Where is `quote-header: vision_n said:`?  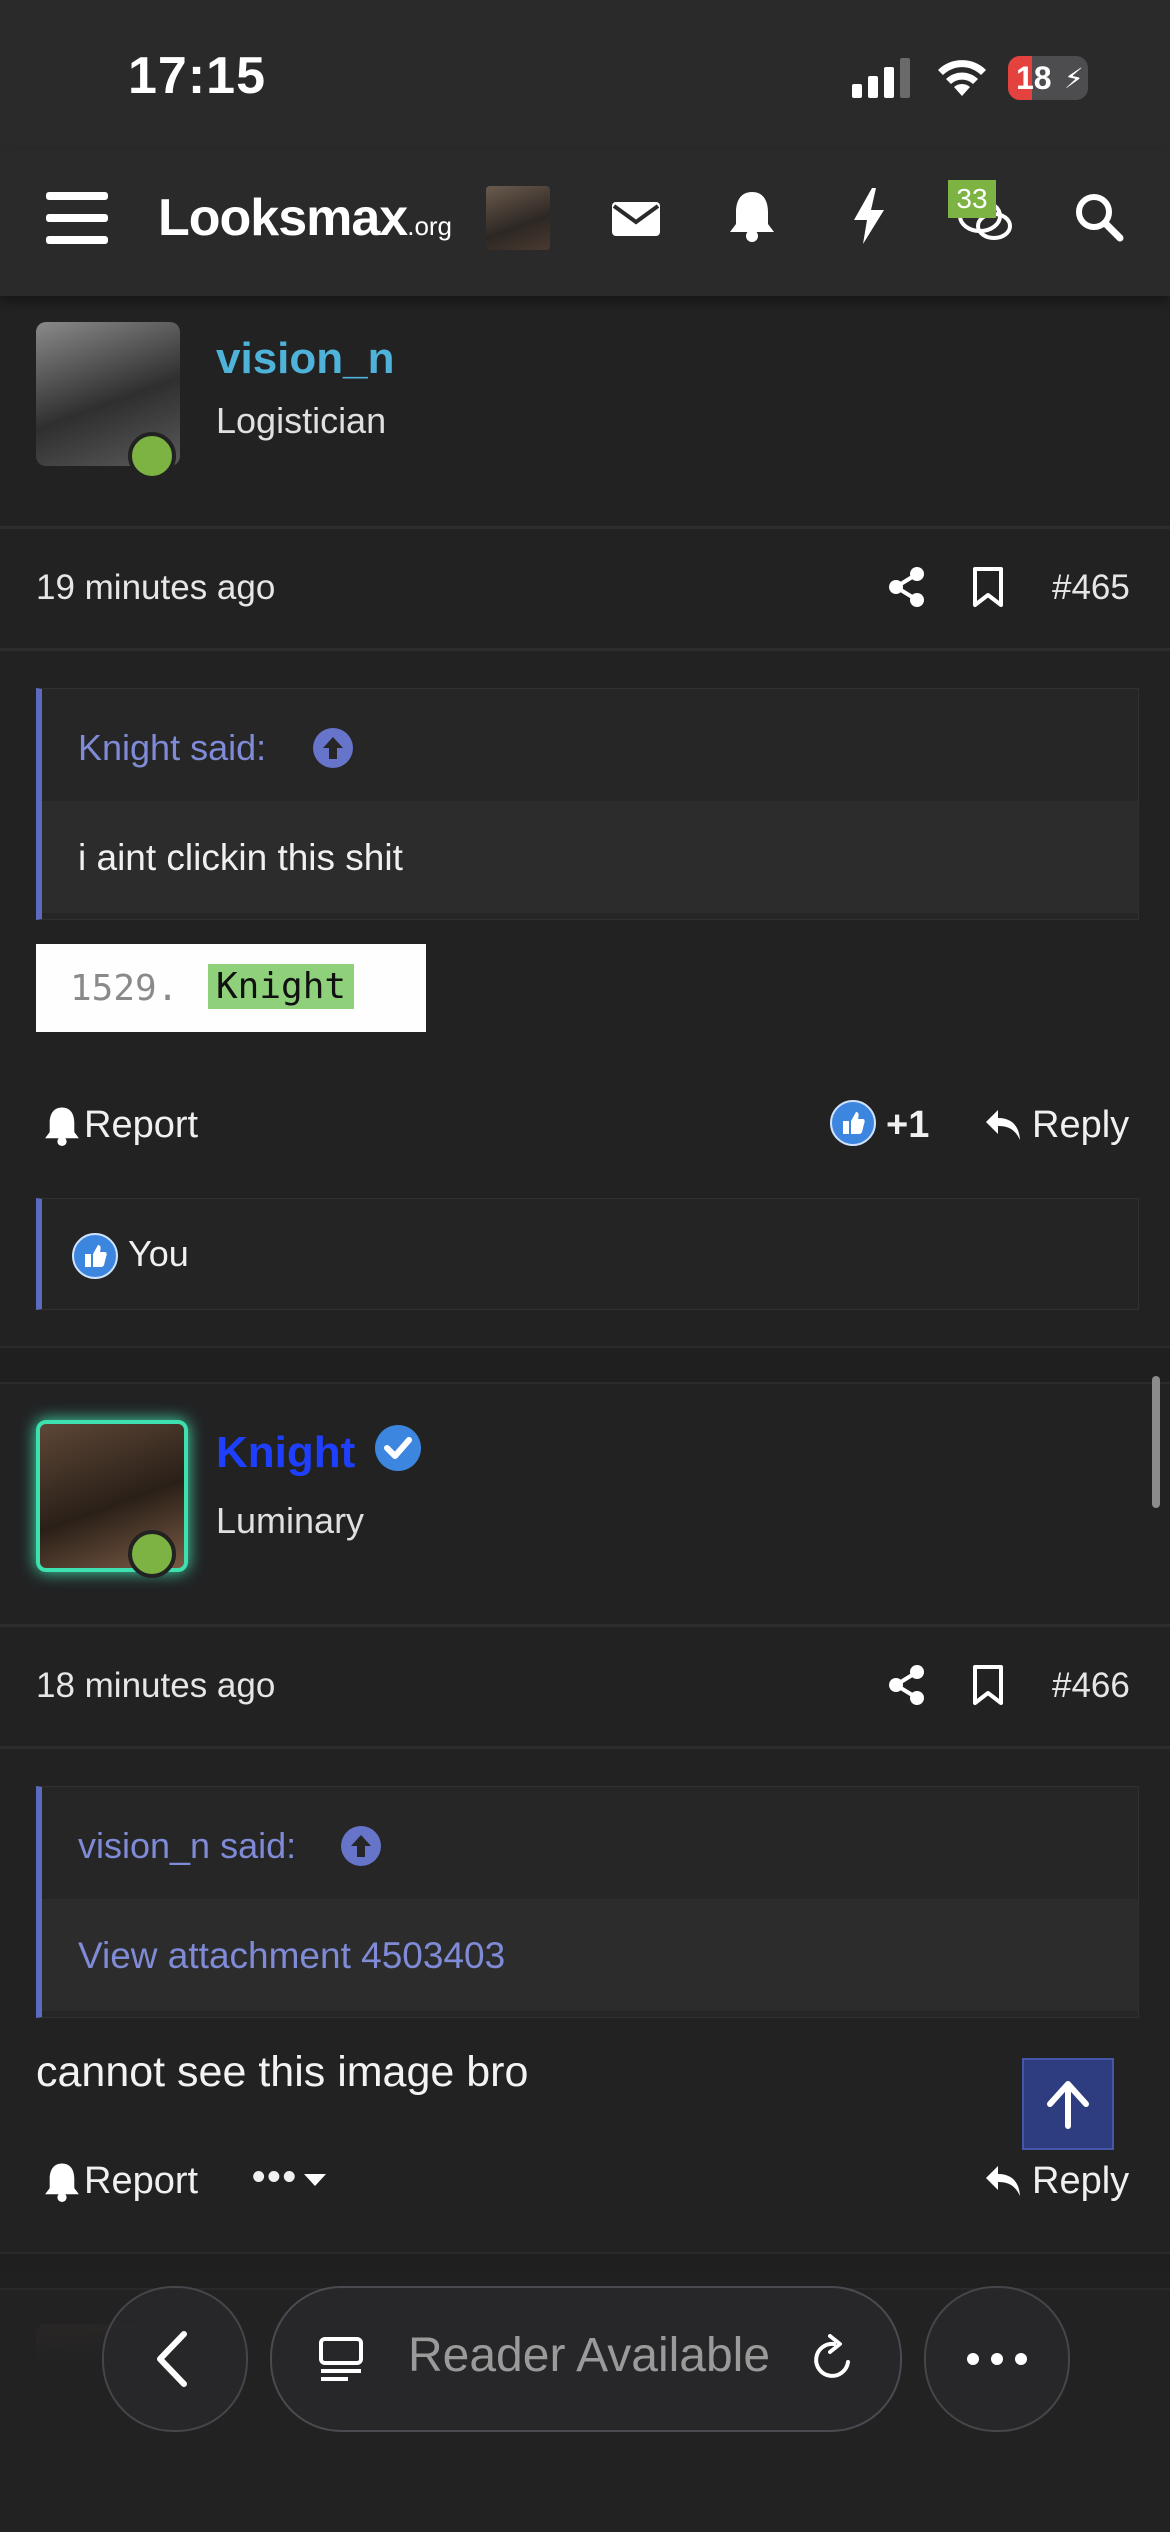 quote-header: vision_n said: is located at coordinates (590, 1843).